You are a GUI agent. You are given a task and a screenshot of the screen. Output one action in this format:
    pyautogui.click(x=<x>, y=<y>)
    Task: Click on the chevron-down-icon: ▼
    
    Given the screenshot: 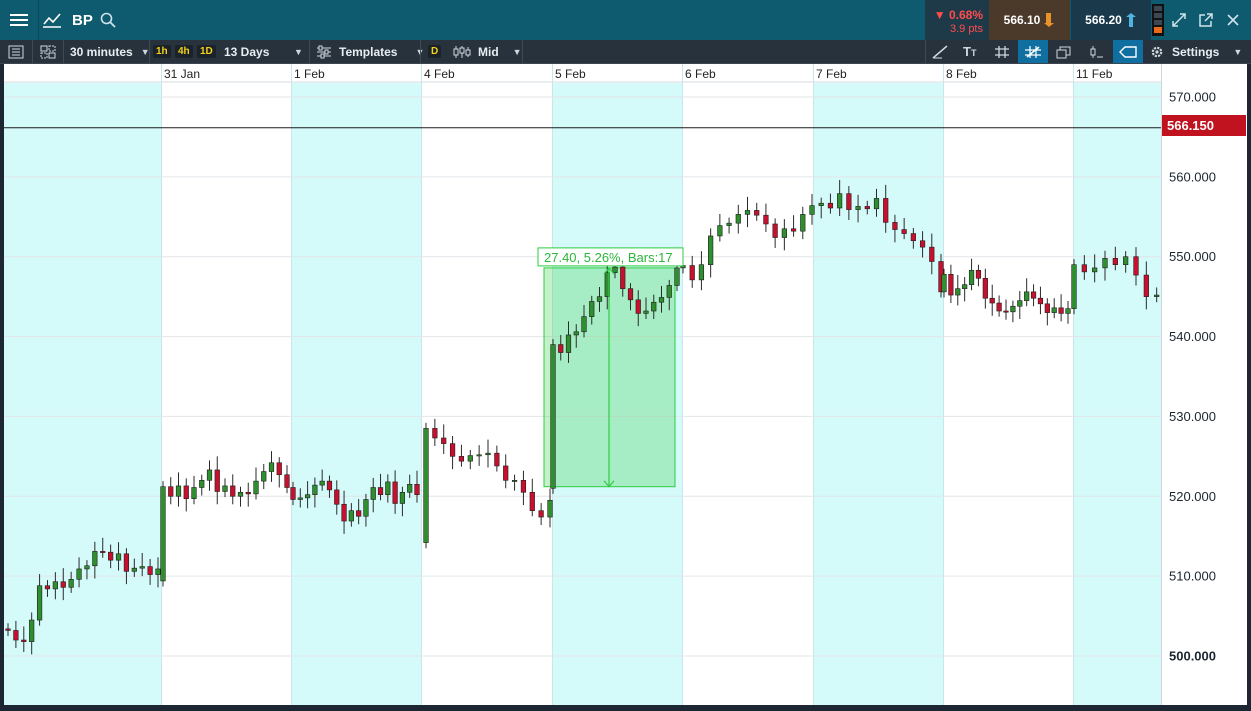 What is the action you would take?
    pyautogui.click(x=1238, y=51)
    